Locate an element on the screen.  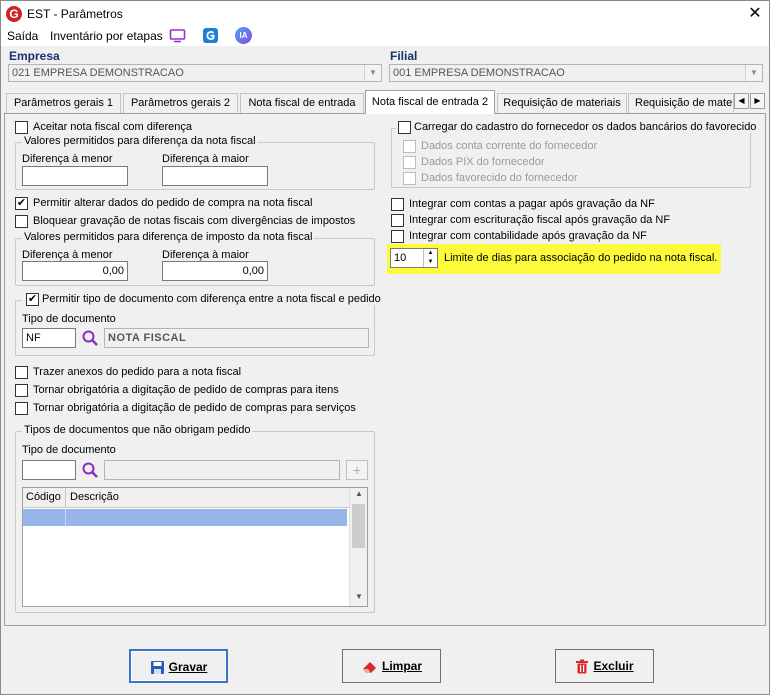
spinner-buttons: ▲ ▼ is located at coordinates (430, 258).